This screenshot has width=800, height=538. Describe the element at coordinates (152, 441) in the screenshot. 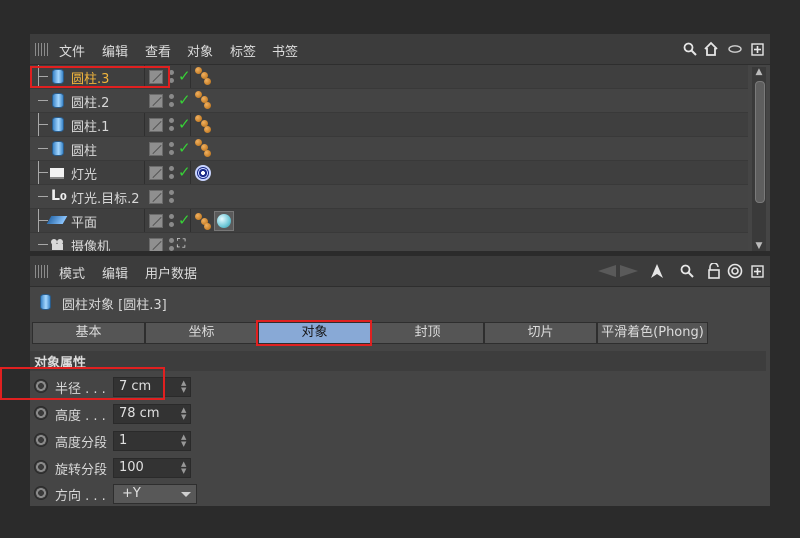

I see `height-segments-field: 1 ▲ ▼` at that location.